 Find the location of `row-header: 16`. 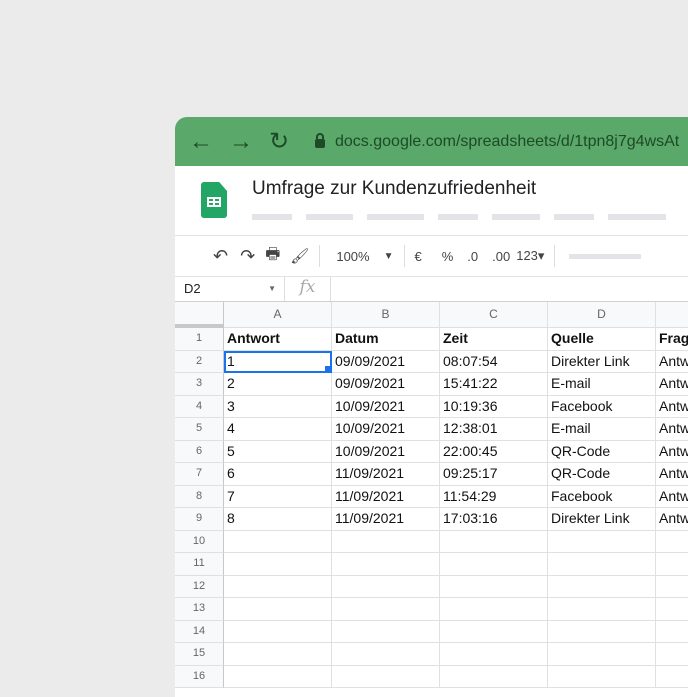

row-header: 16 is located at coordinates (199, 676).